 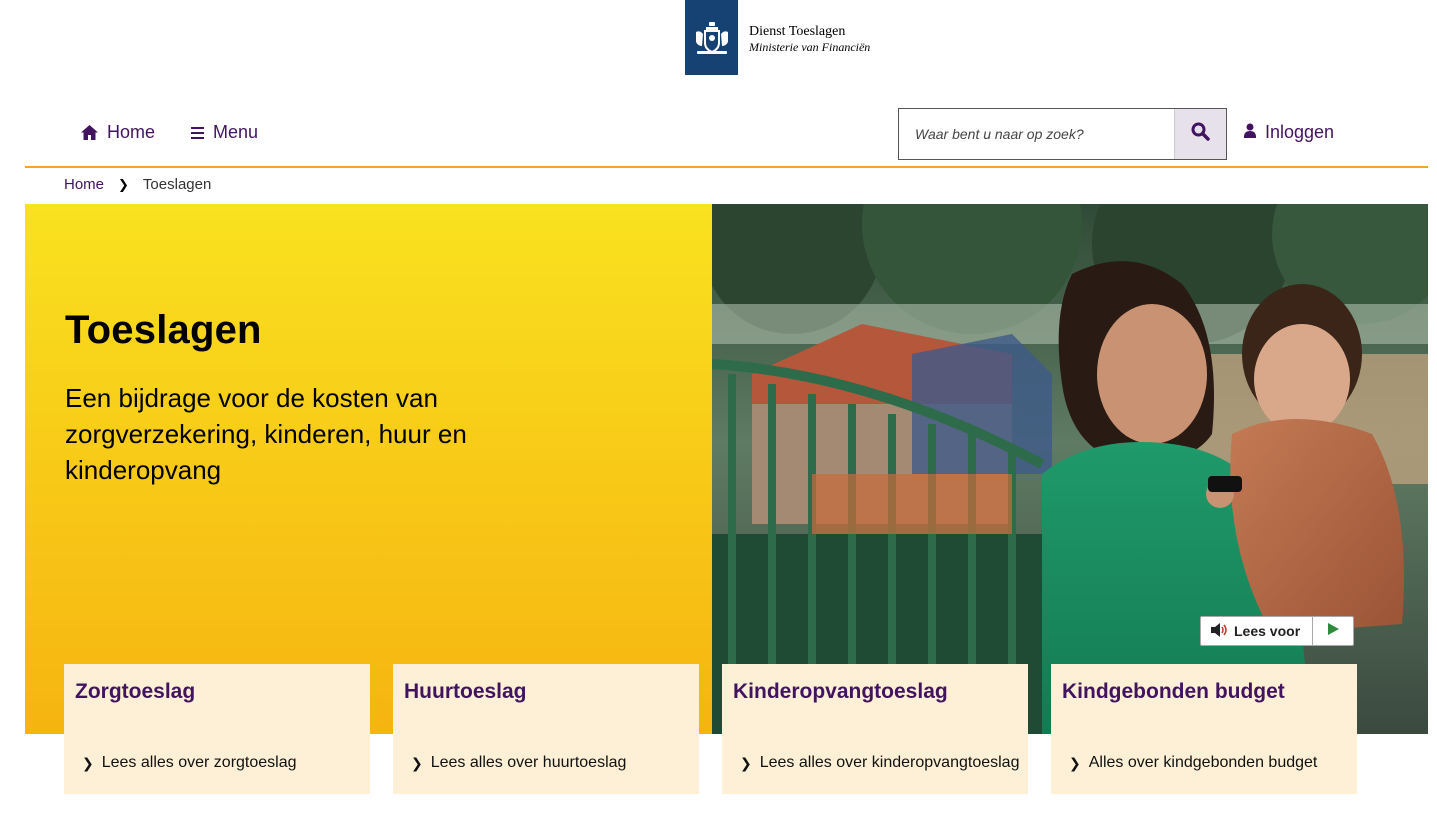 I want to click on menu-button-label: Menu, so click(x=236, y=132).